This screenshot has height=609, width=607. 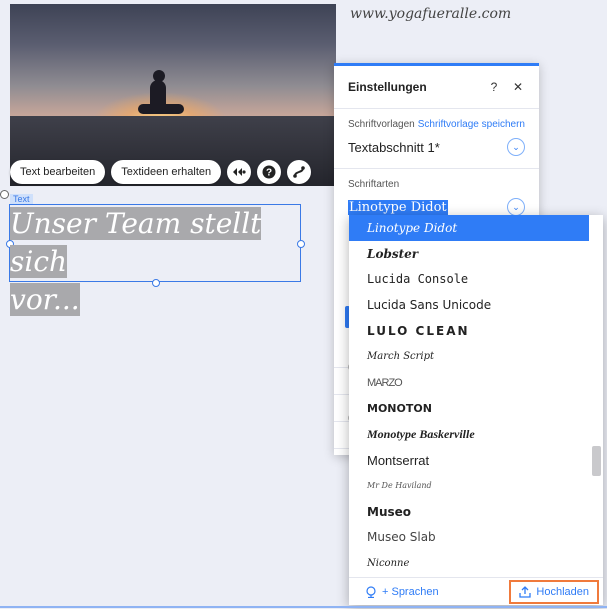 What do you see at coordinates (518, 87) in the screenshot?
I see `close-icon: ✕` at bounding box center [518, 87].